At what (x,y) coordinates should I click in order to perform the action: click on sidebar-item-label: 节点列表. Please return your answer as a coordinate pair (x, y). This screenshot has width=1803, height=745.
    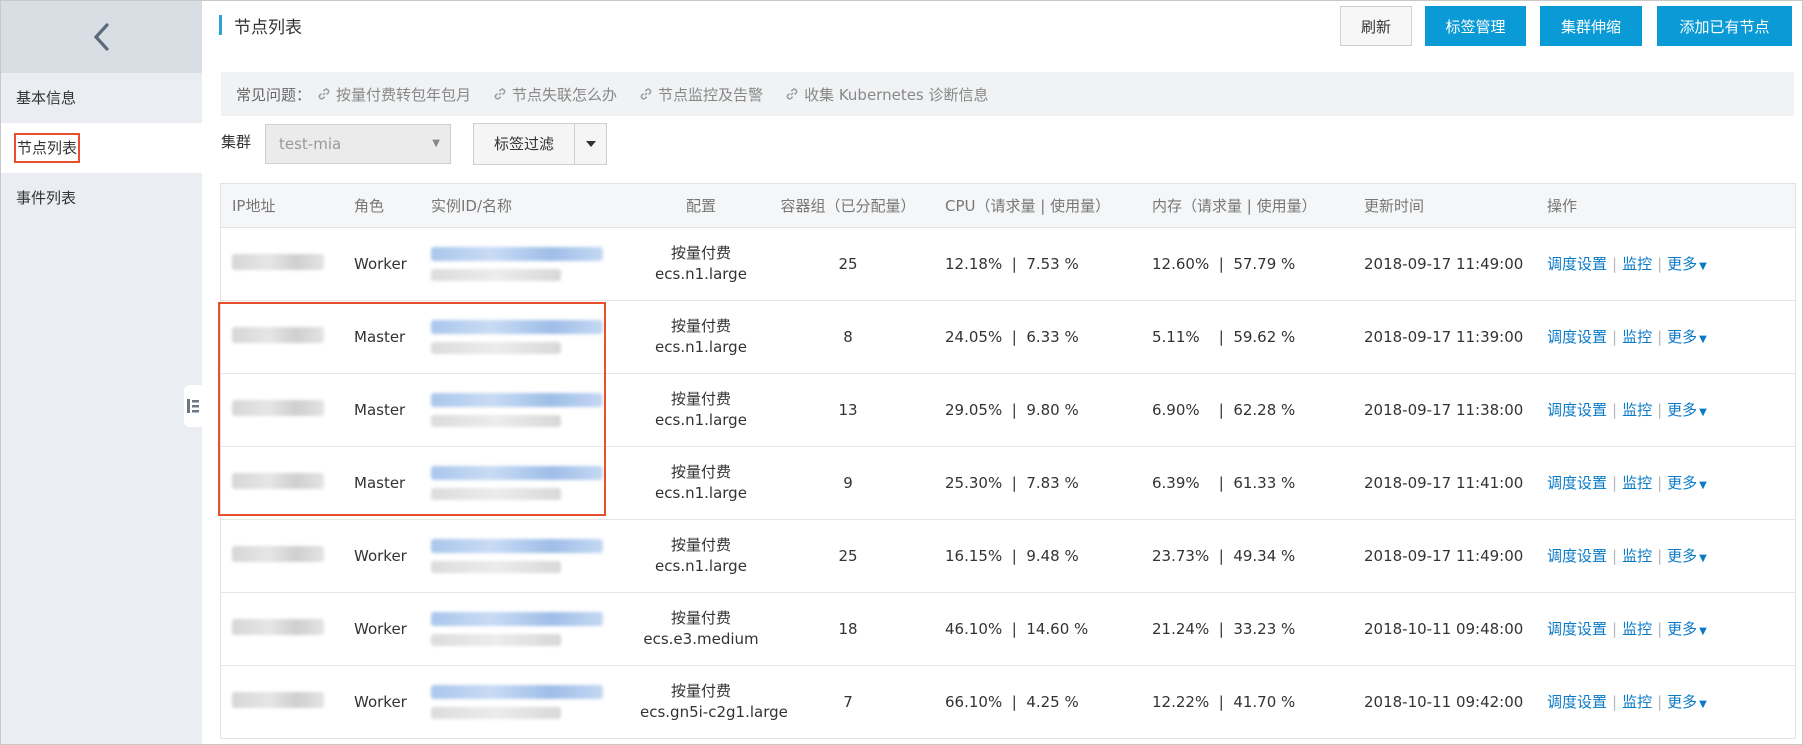
    Looking at the image, I should click on (47, 148).